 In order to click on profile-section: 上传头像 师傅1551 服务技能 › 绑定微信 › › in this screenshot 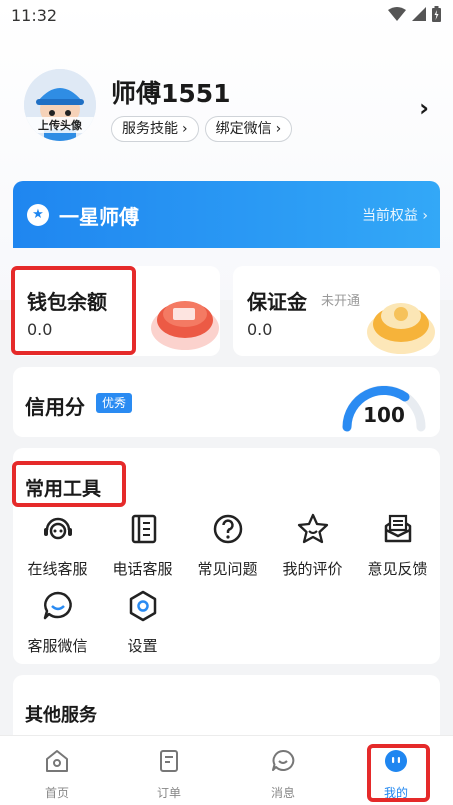, I will do `click(226, 110)`.